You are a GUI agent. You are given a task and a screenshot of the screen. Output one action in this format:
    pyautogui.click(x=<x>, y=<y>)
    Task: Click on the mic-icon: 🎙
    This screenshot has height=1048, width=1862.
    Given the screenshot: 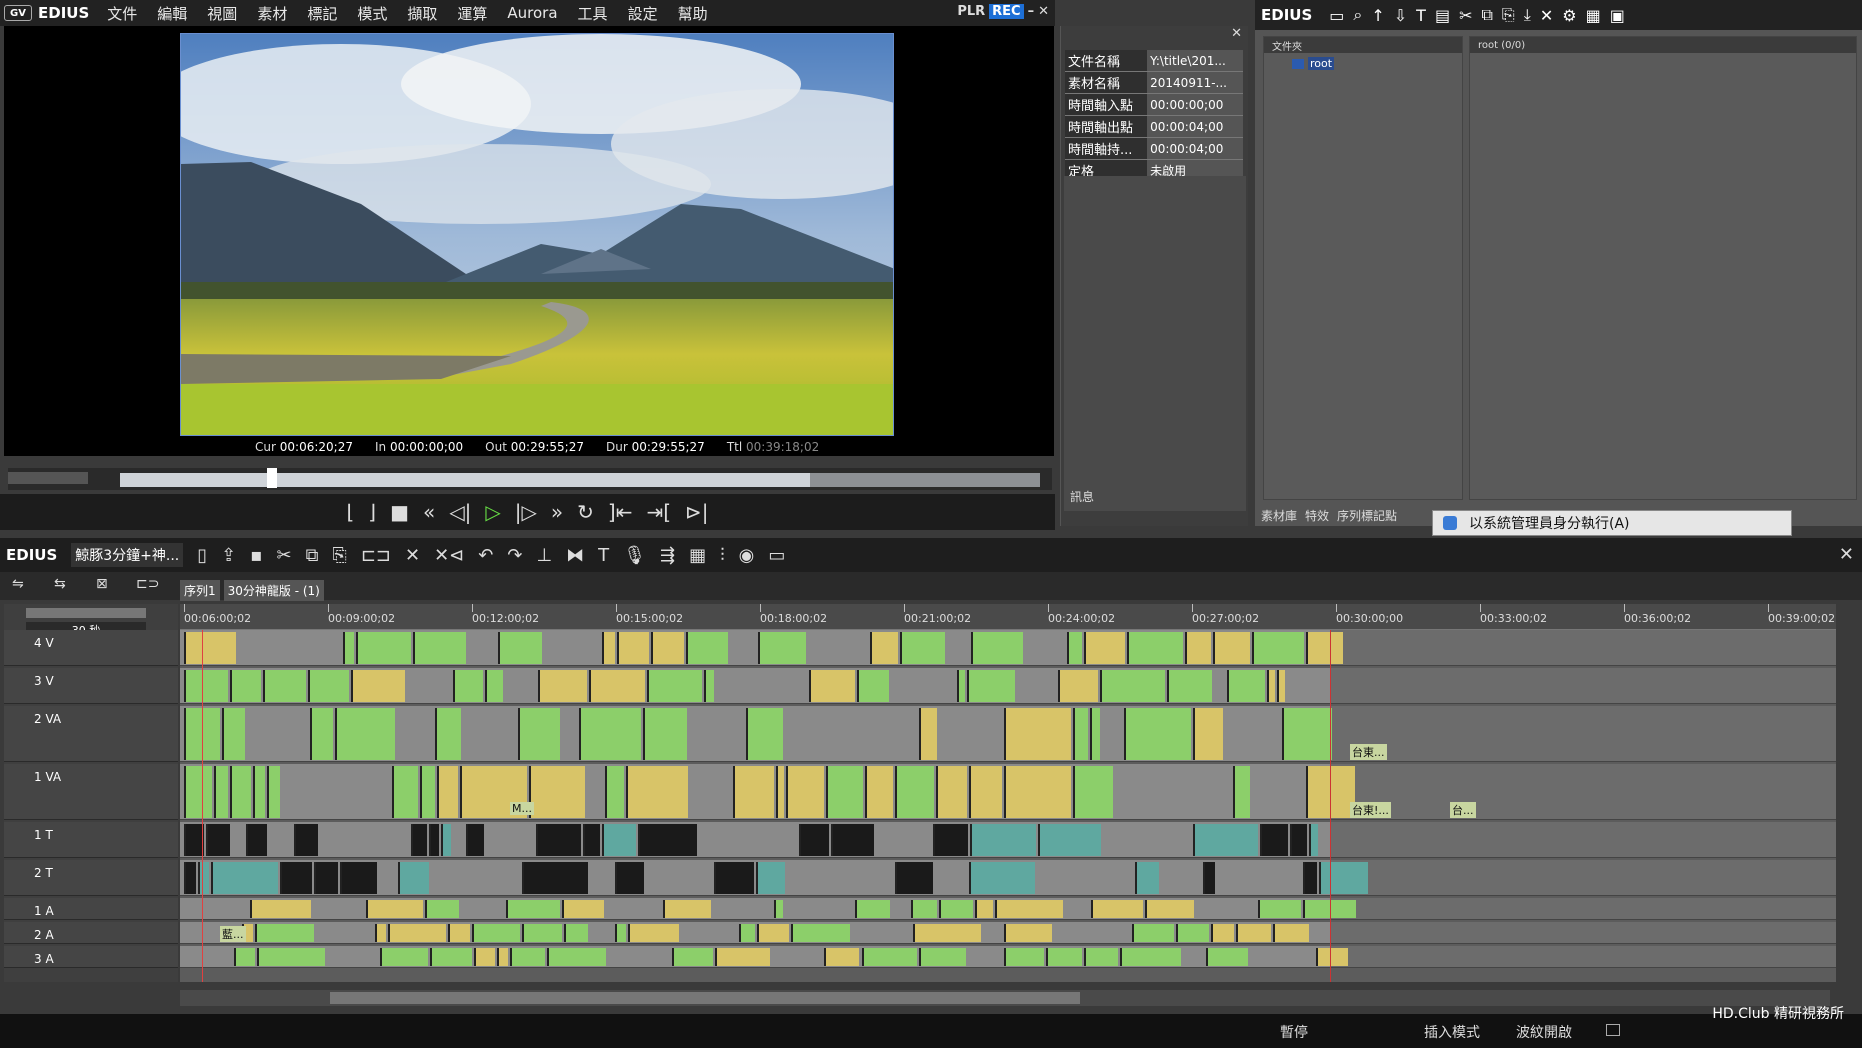 What is the action you would take?
    pyautogui.click(x=634, y=555)
    